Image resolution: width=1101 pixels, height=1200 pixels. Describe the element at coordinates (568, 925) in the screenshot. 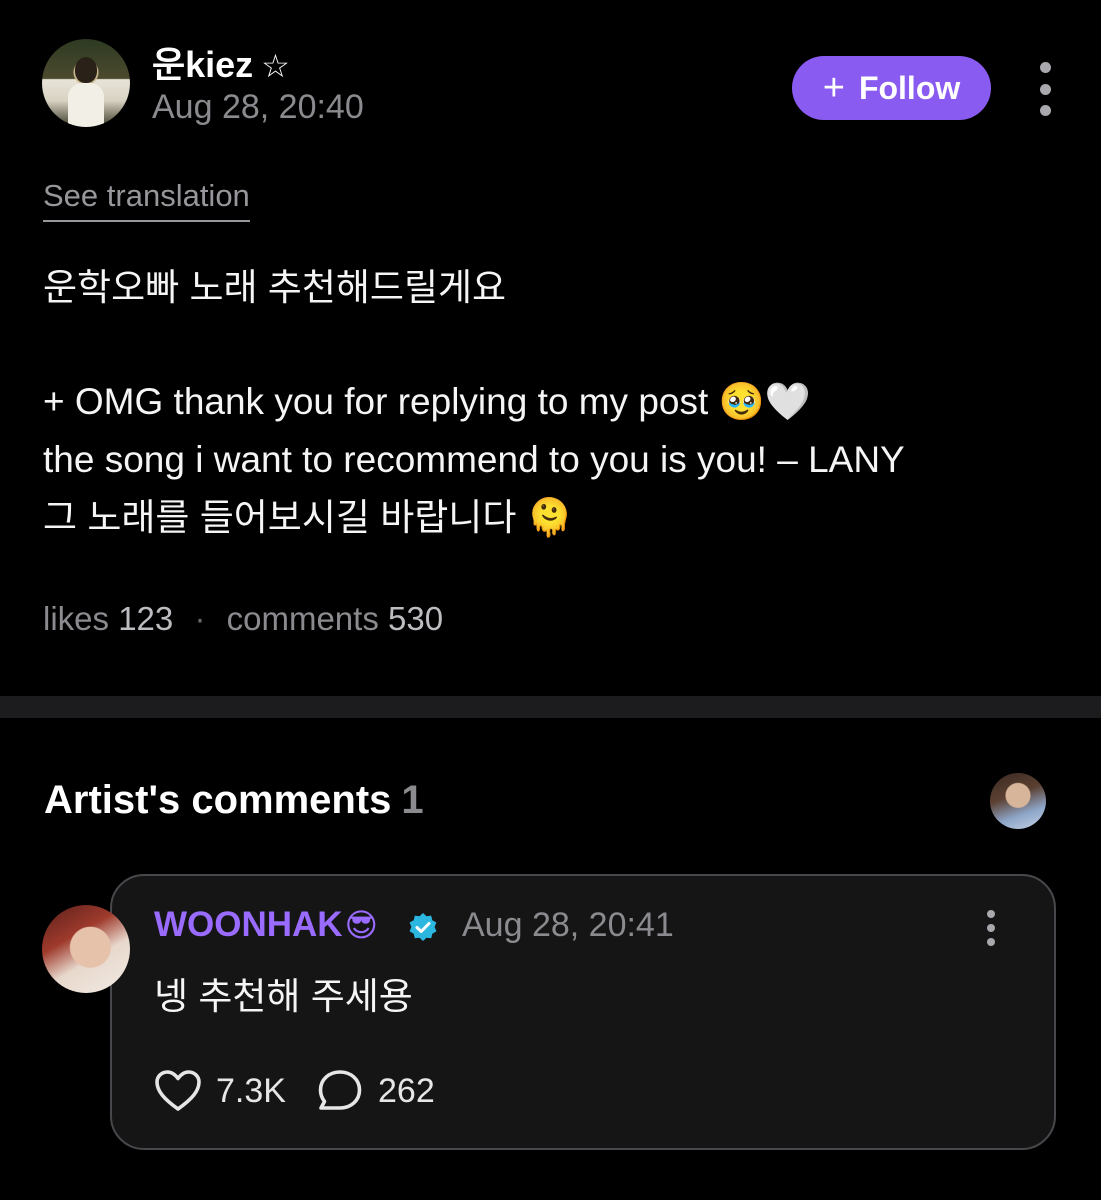

I see `comment-date: Aug 28, 20:41` at that location.